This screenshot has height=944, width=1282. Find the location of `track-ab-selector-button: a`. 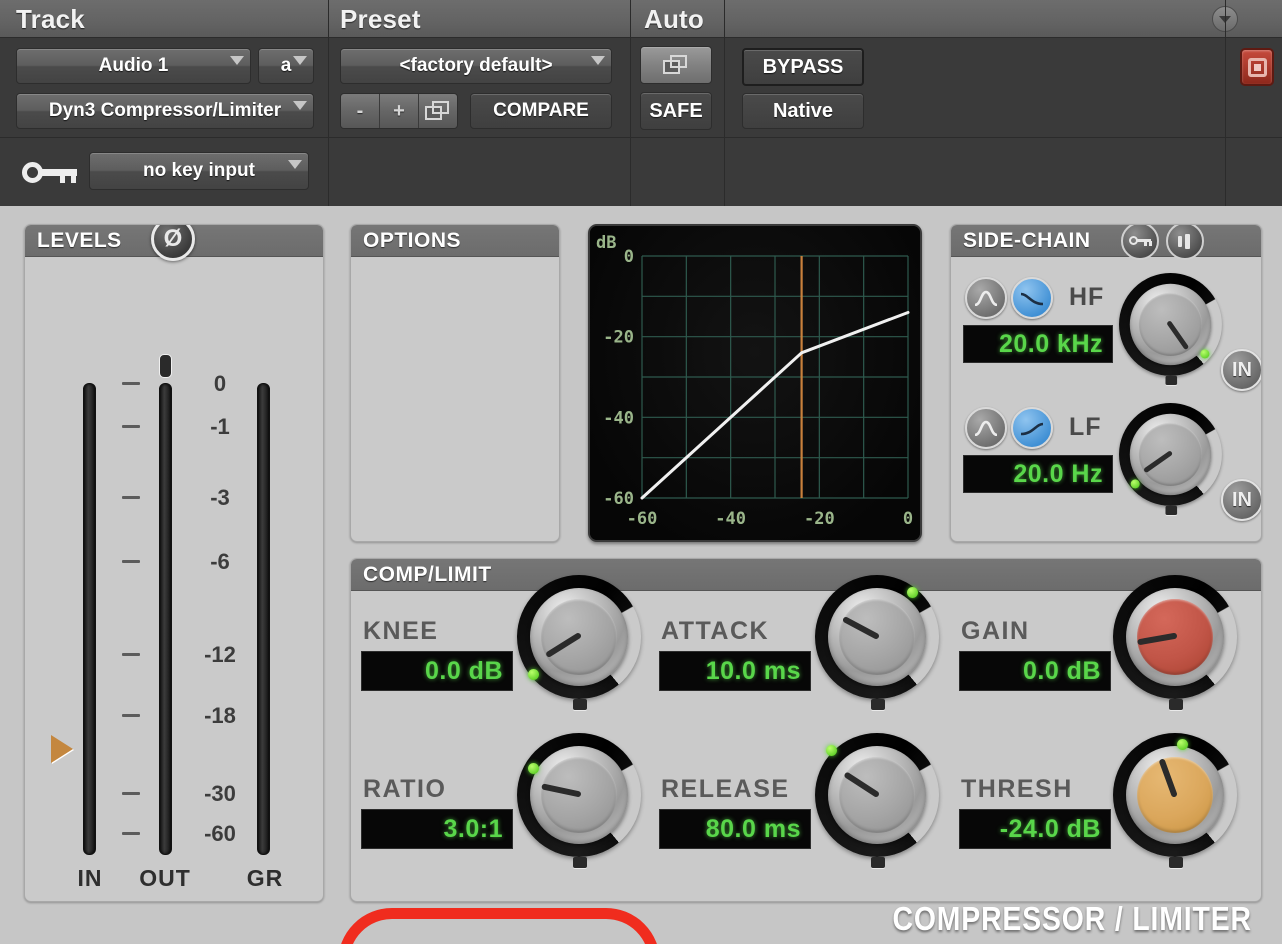

track-ab-selector-button: a is located at coordinates (286, 66).